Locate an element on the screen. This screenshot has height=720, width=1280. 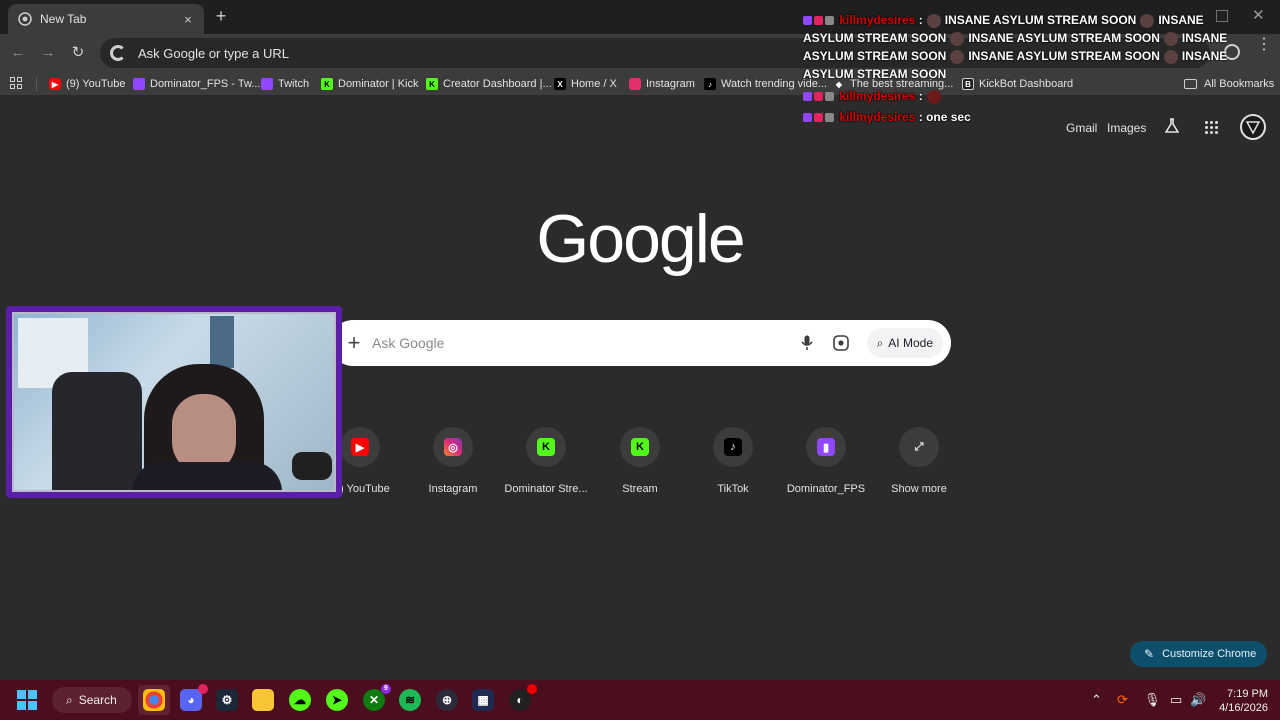
profile-avatar is located at coordinates (1253, 127).